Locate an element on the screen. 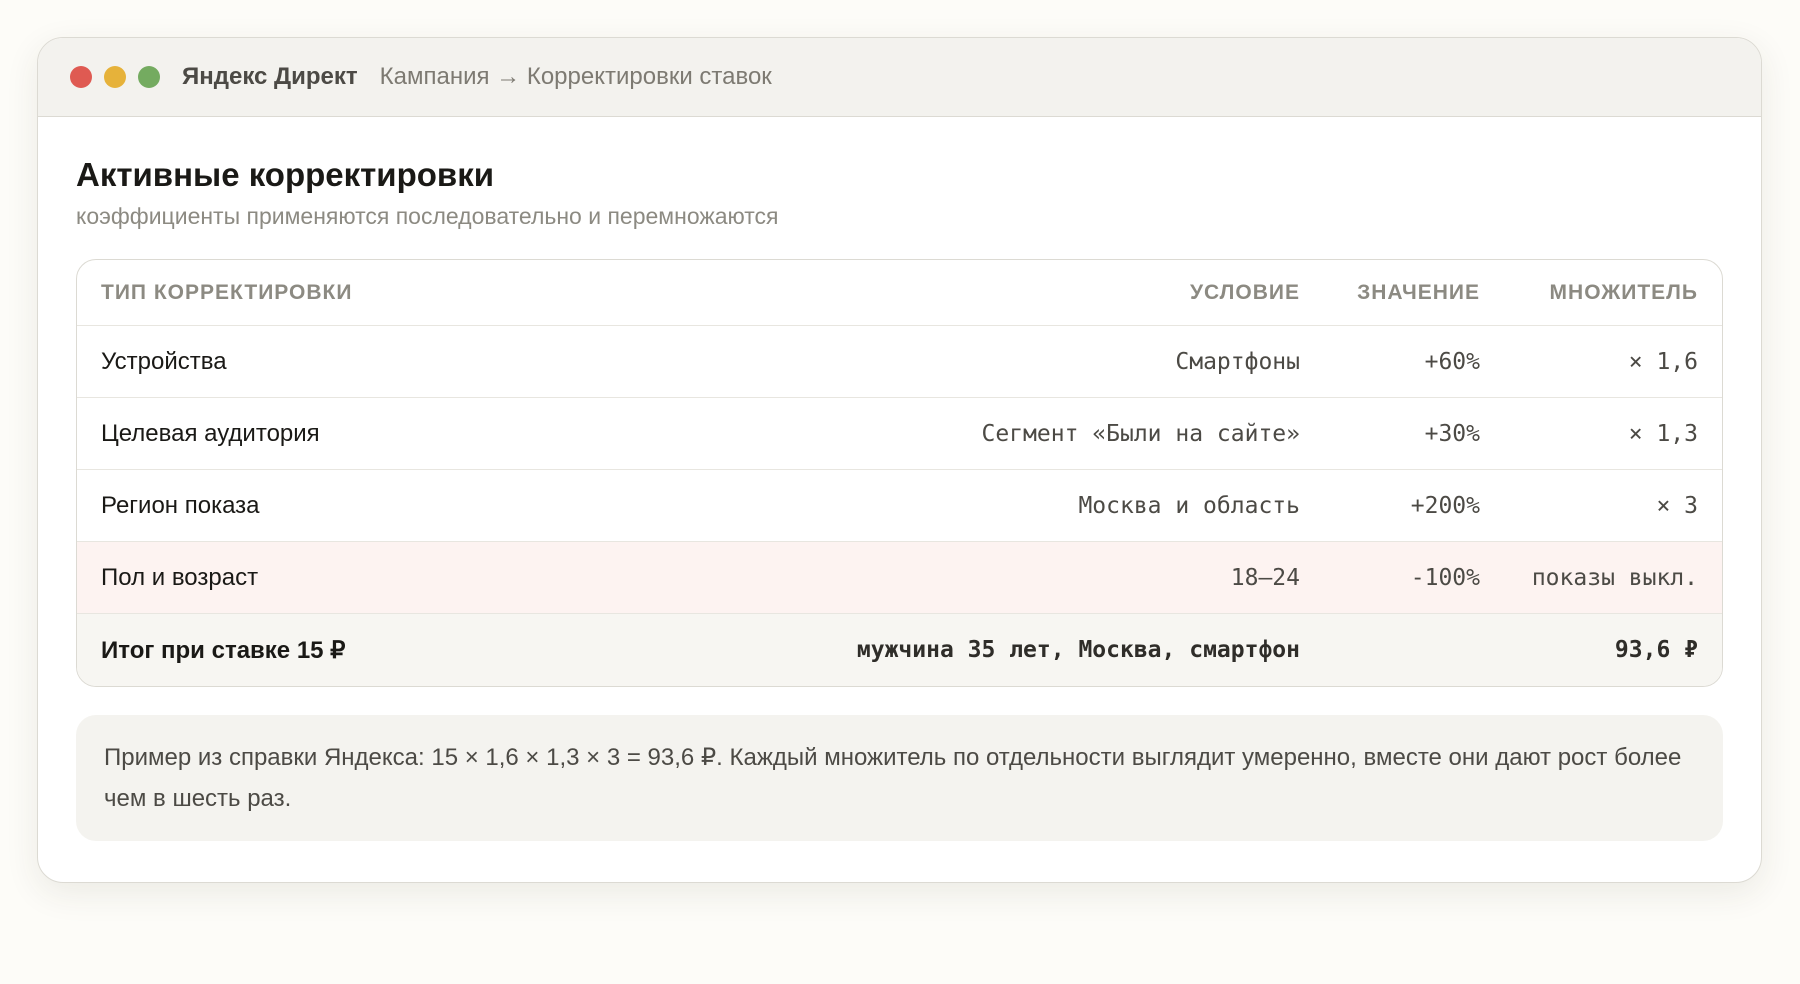  column-header-condition: УСЛОВИЕ is located at coordinates (1244, 292).